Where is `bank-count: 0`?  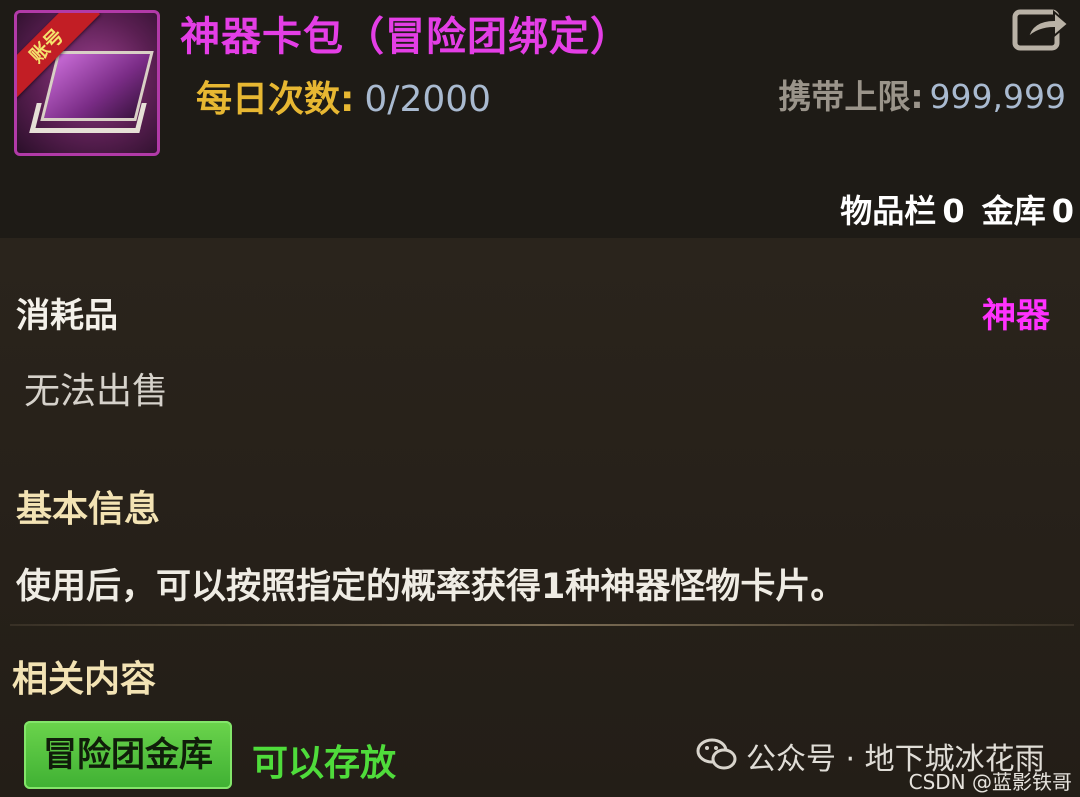 bank-count: 0 is located at coordinates (1062, 211).